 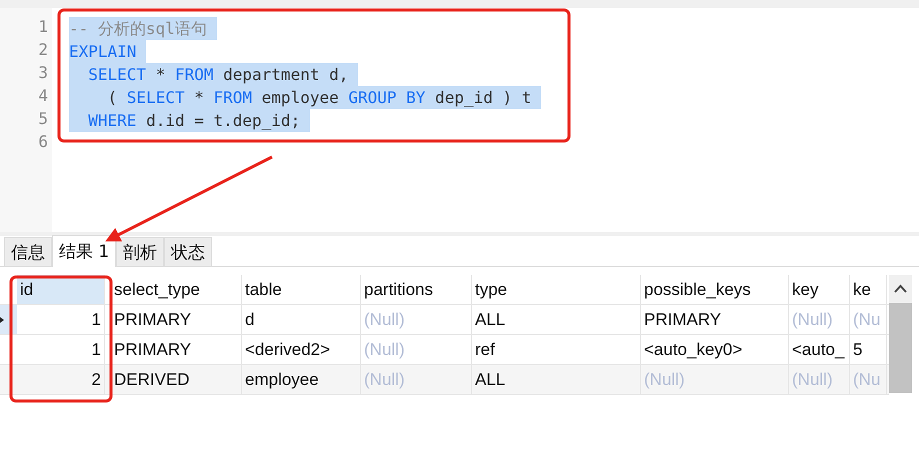 I want to click on column-header: select_type, so click(x=173, y=289).